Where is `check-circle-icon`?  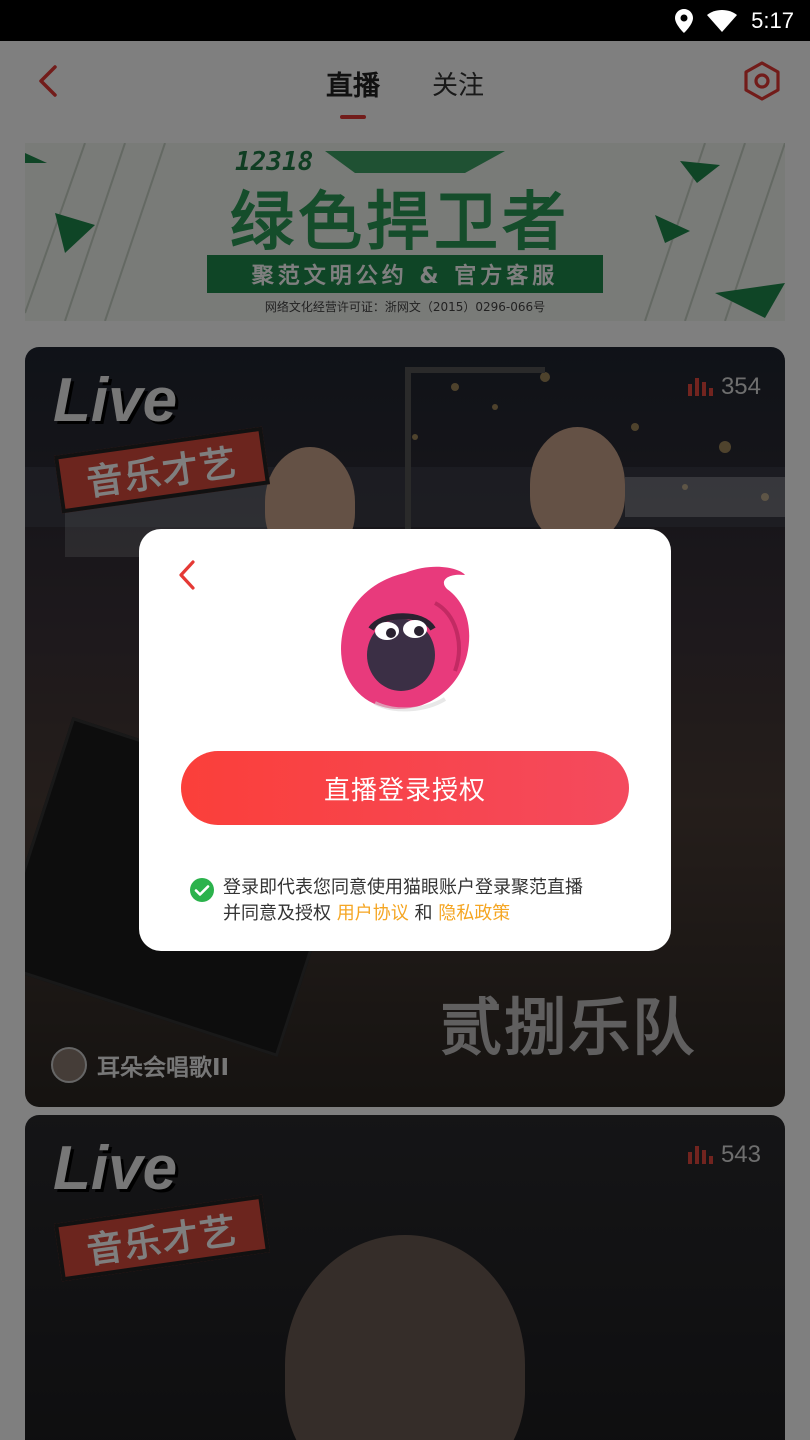 check-circle-icon is located at coordinates (202, 890).